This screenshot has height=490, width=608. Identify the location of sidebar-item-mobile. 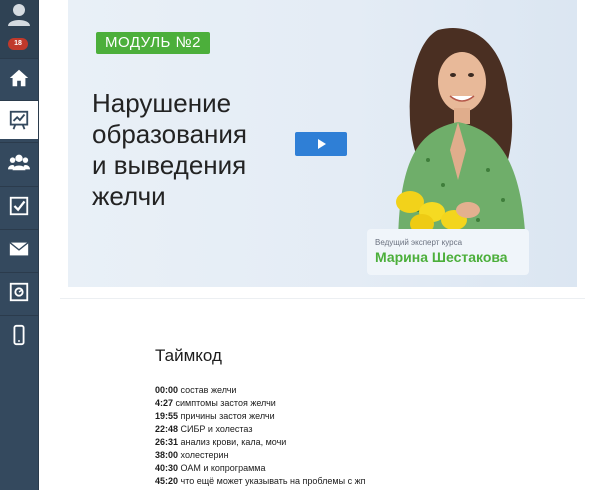
(19, 334).